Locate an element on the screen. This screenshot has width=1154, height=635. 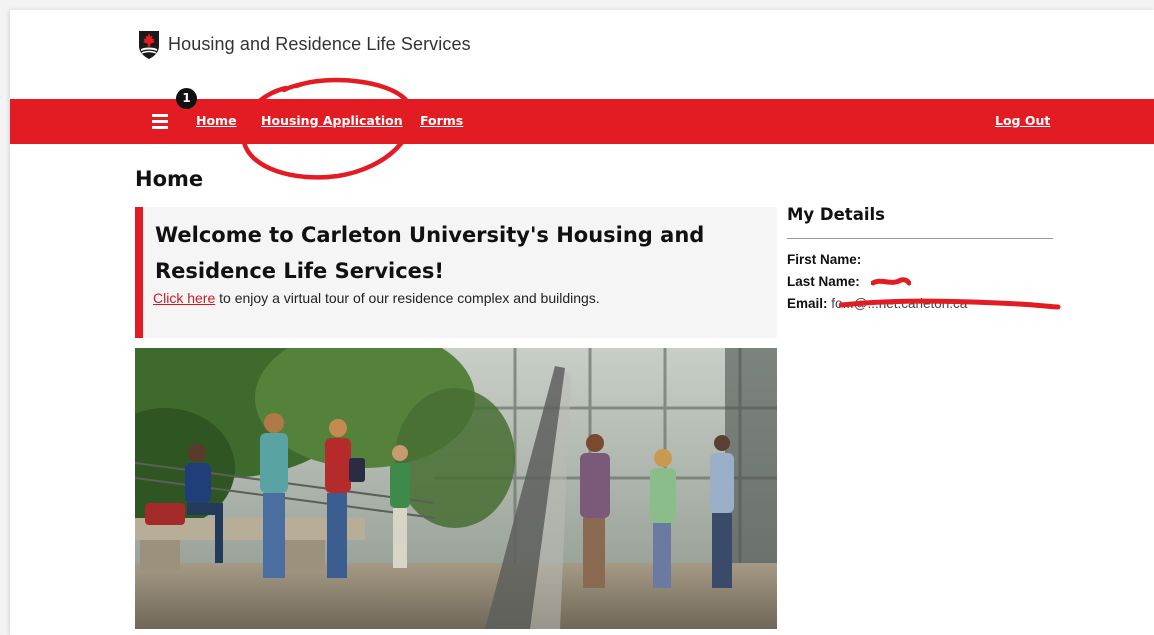
nav-housing-application-link: Housing Application is located at coordinates (332, 120).